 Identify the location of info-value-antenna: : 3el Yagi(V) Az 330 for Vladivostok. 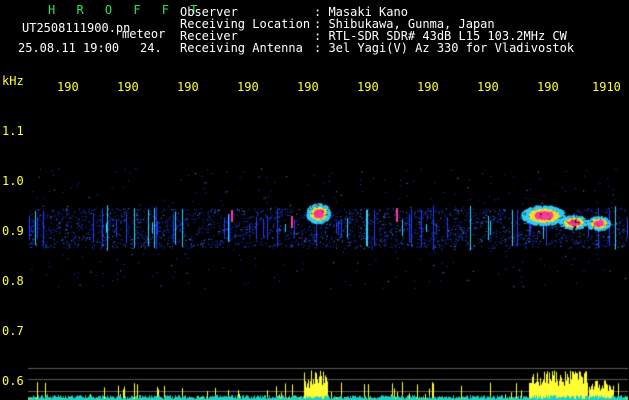
(444, 48).